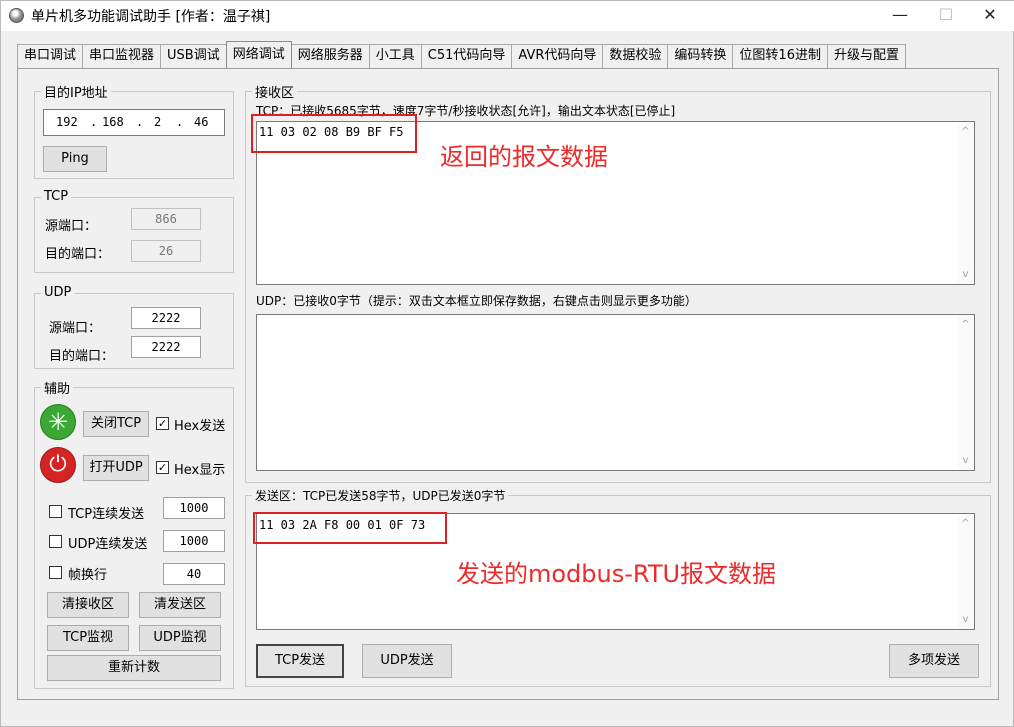 The height and width of the screenshot is (727, 1014). What do you see at coordinates (116, 424) in the screenshot?
I see `close-tcp-button: 关闭TCP` at bounding box center [116, 424].